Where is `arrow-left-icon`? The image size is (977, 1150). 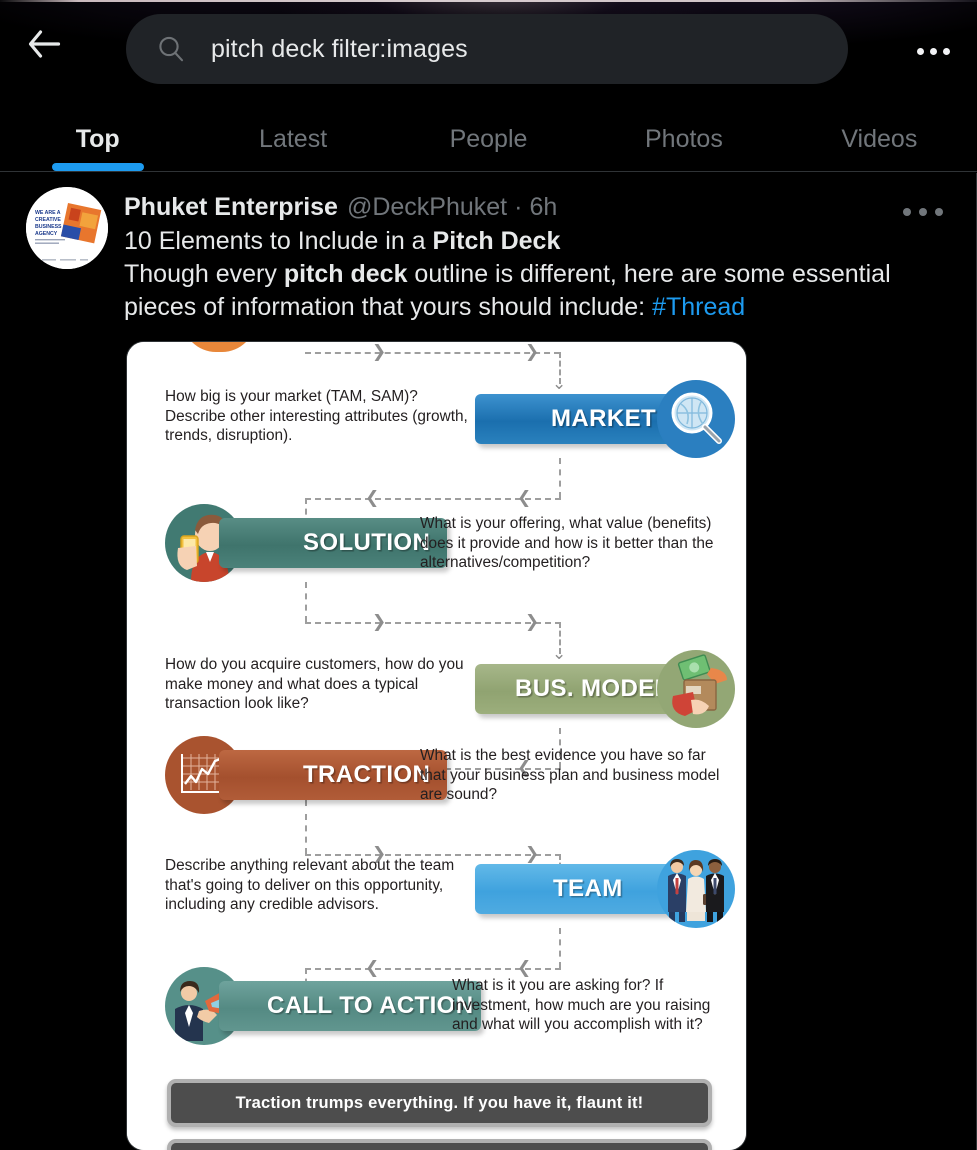 arrow-left-icon is located at coordinates (44, 44).